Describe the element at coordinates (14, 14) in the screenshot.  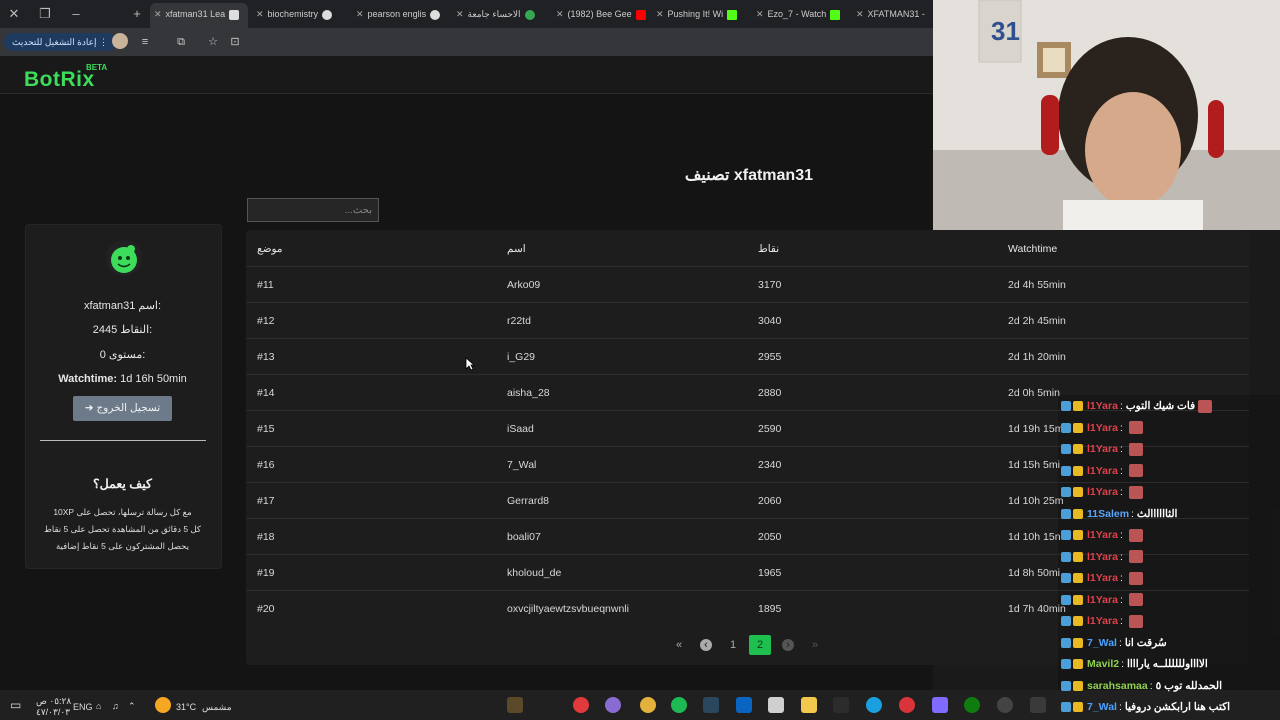
I see `close-window-icon: ✕` at that location.